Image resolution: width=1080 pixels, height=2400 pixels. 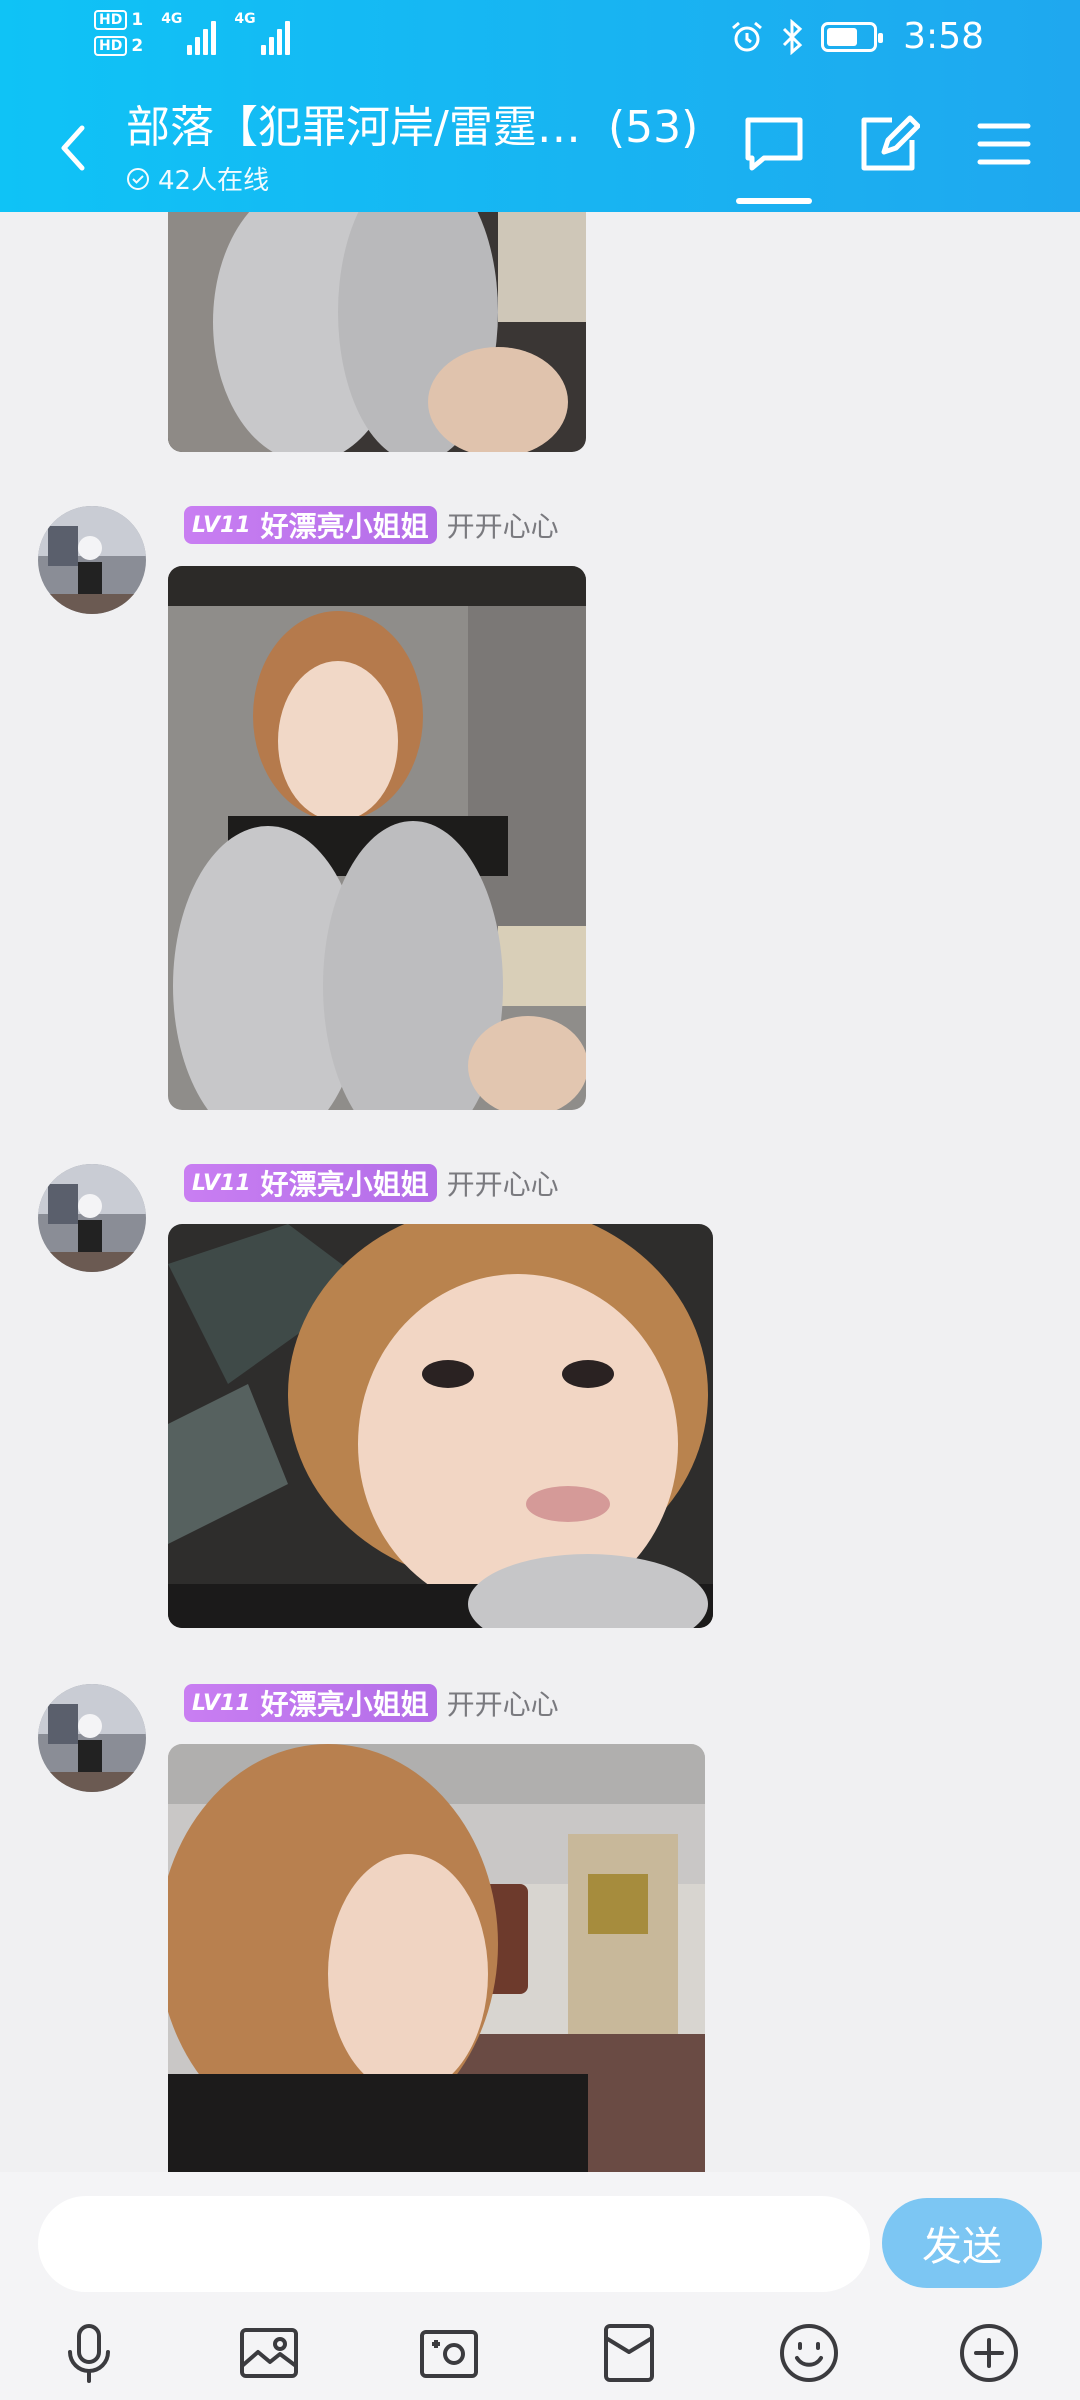 I want to click on sim2-indicator: HD 2, so click(x=118, y=46).